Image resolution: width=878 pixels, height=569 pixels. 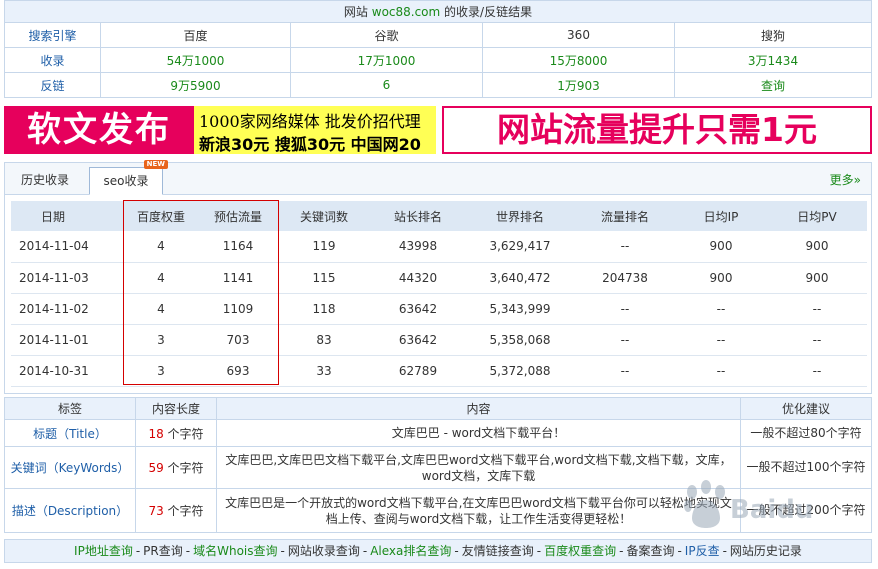 What do you see at coordinates (721, 216) in the screenshot?
I see `col-daily-ip: 日均IP` at bounding box center [721, 216].